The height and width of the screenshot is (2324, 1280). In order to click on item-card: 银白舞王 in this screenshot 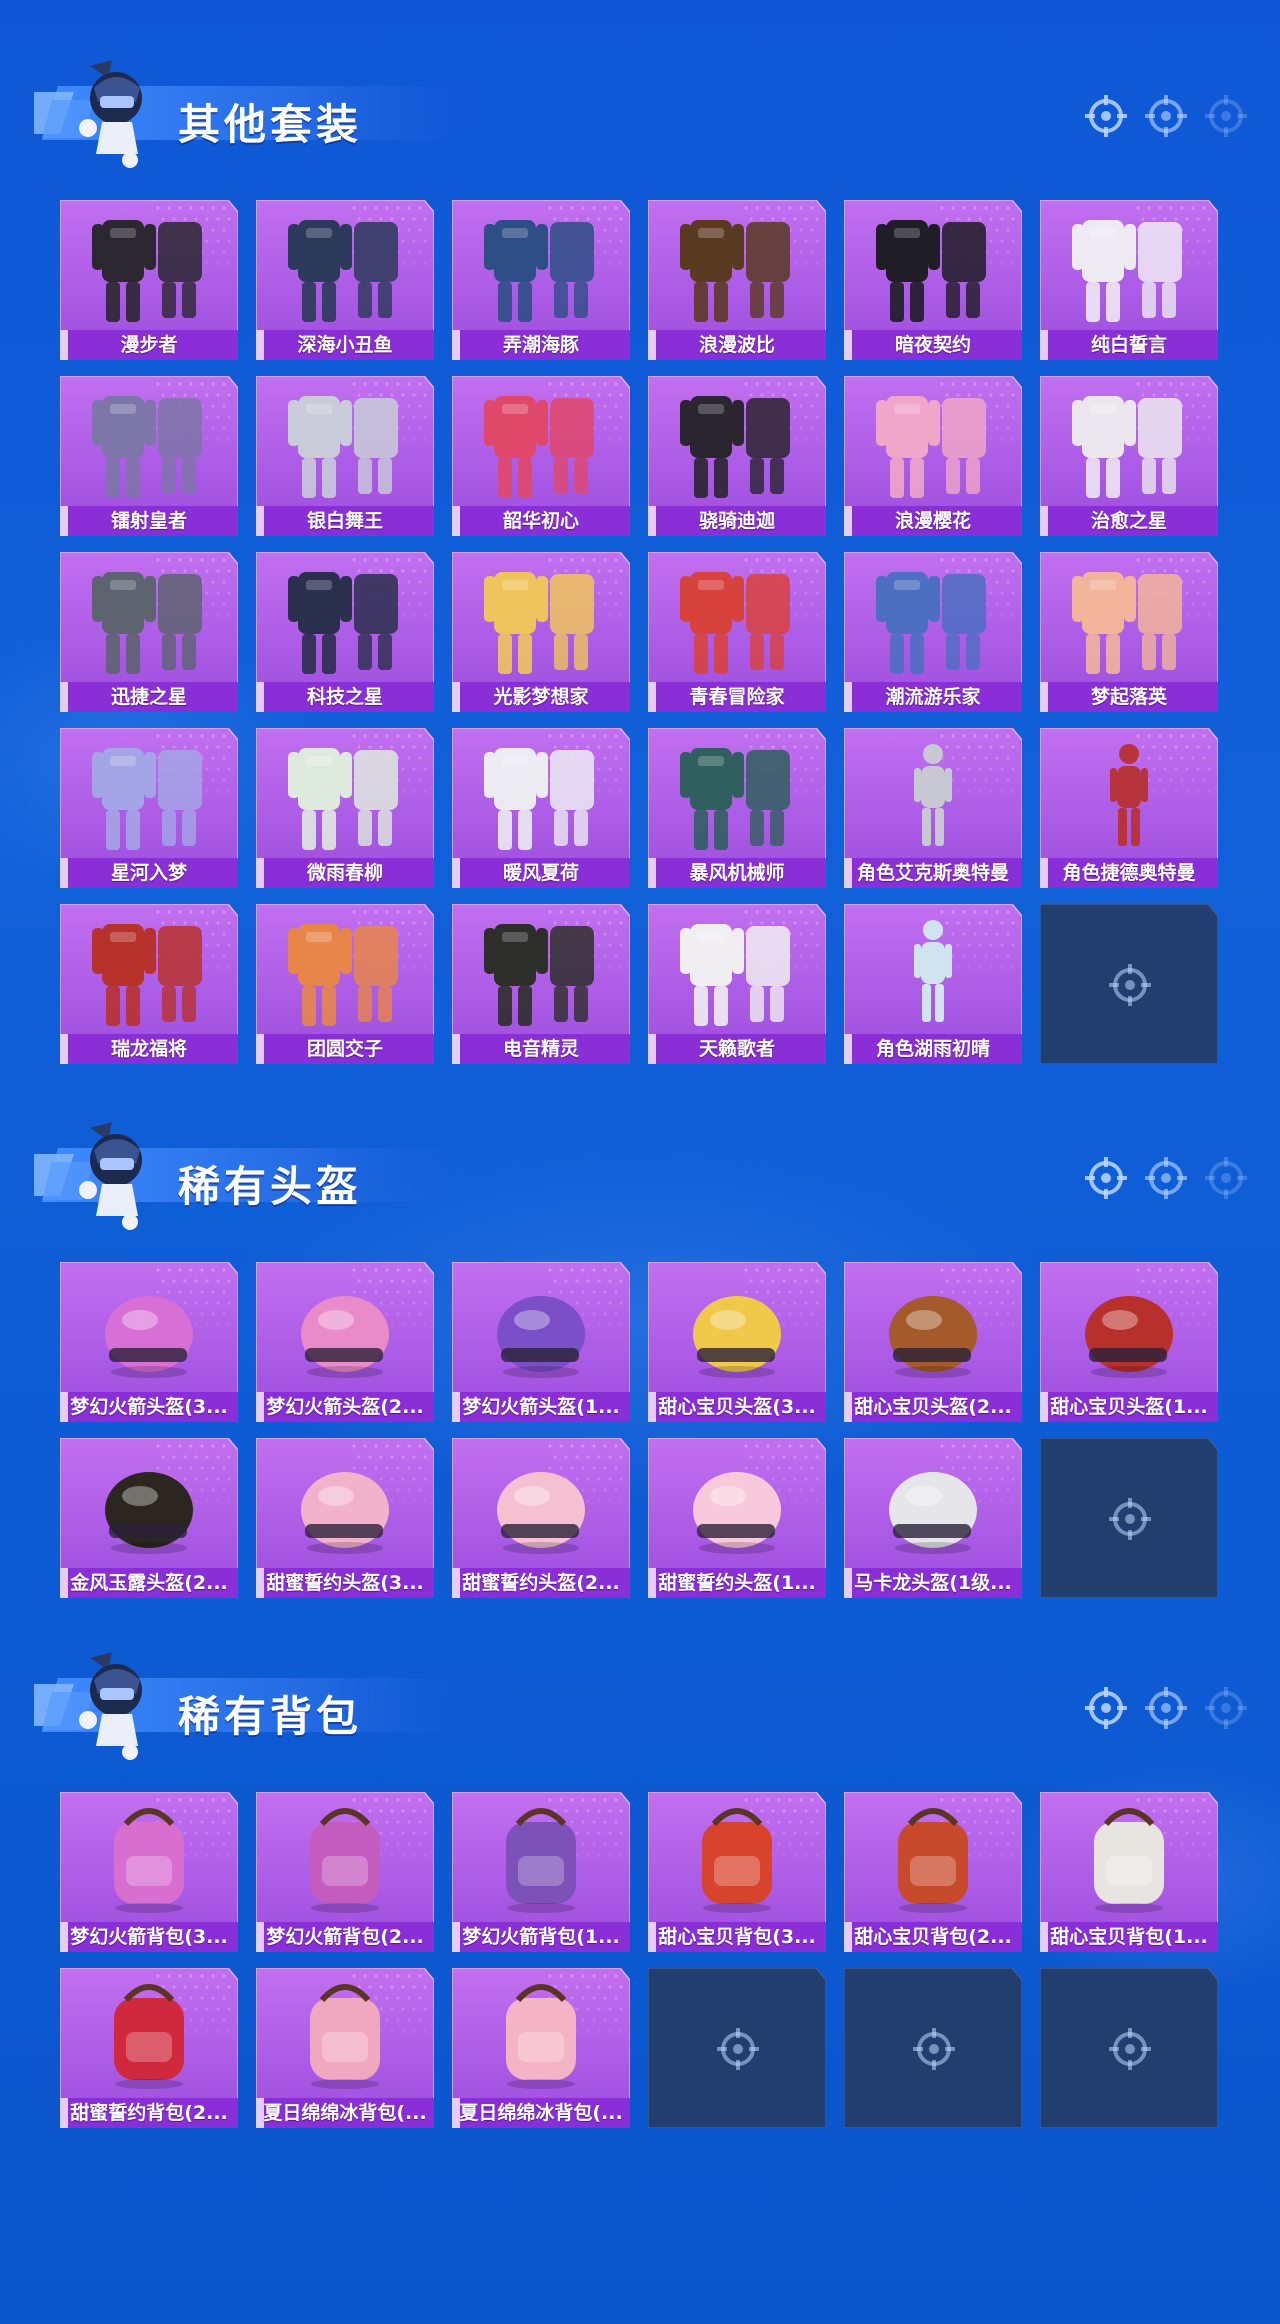, I will do `click(345, 456)`.